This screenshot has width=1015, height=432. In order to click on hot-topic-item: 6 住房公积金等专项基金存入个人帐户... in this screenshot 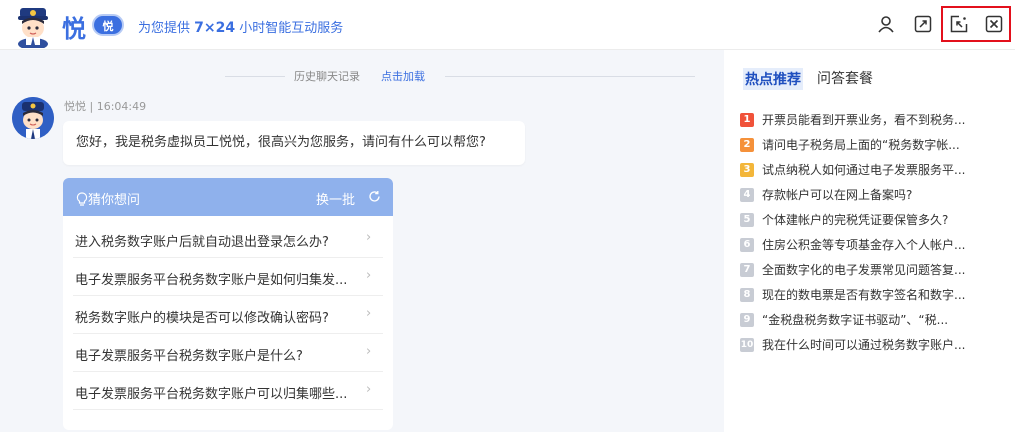, I will do `click(877, 246)`.